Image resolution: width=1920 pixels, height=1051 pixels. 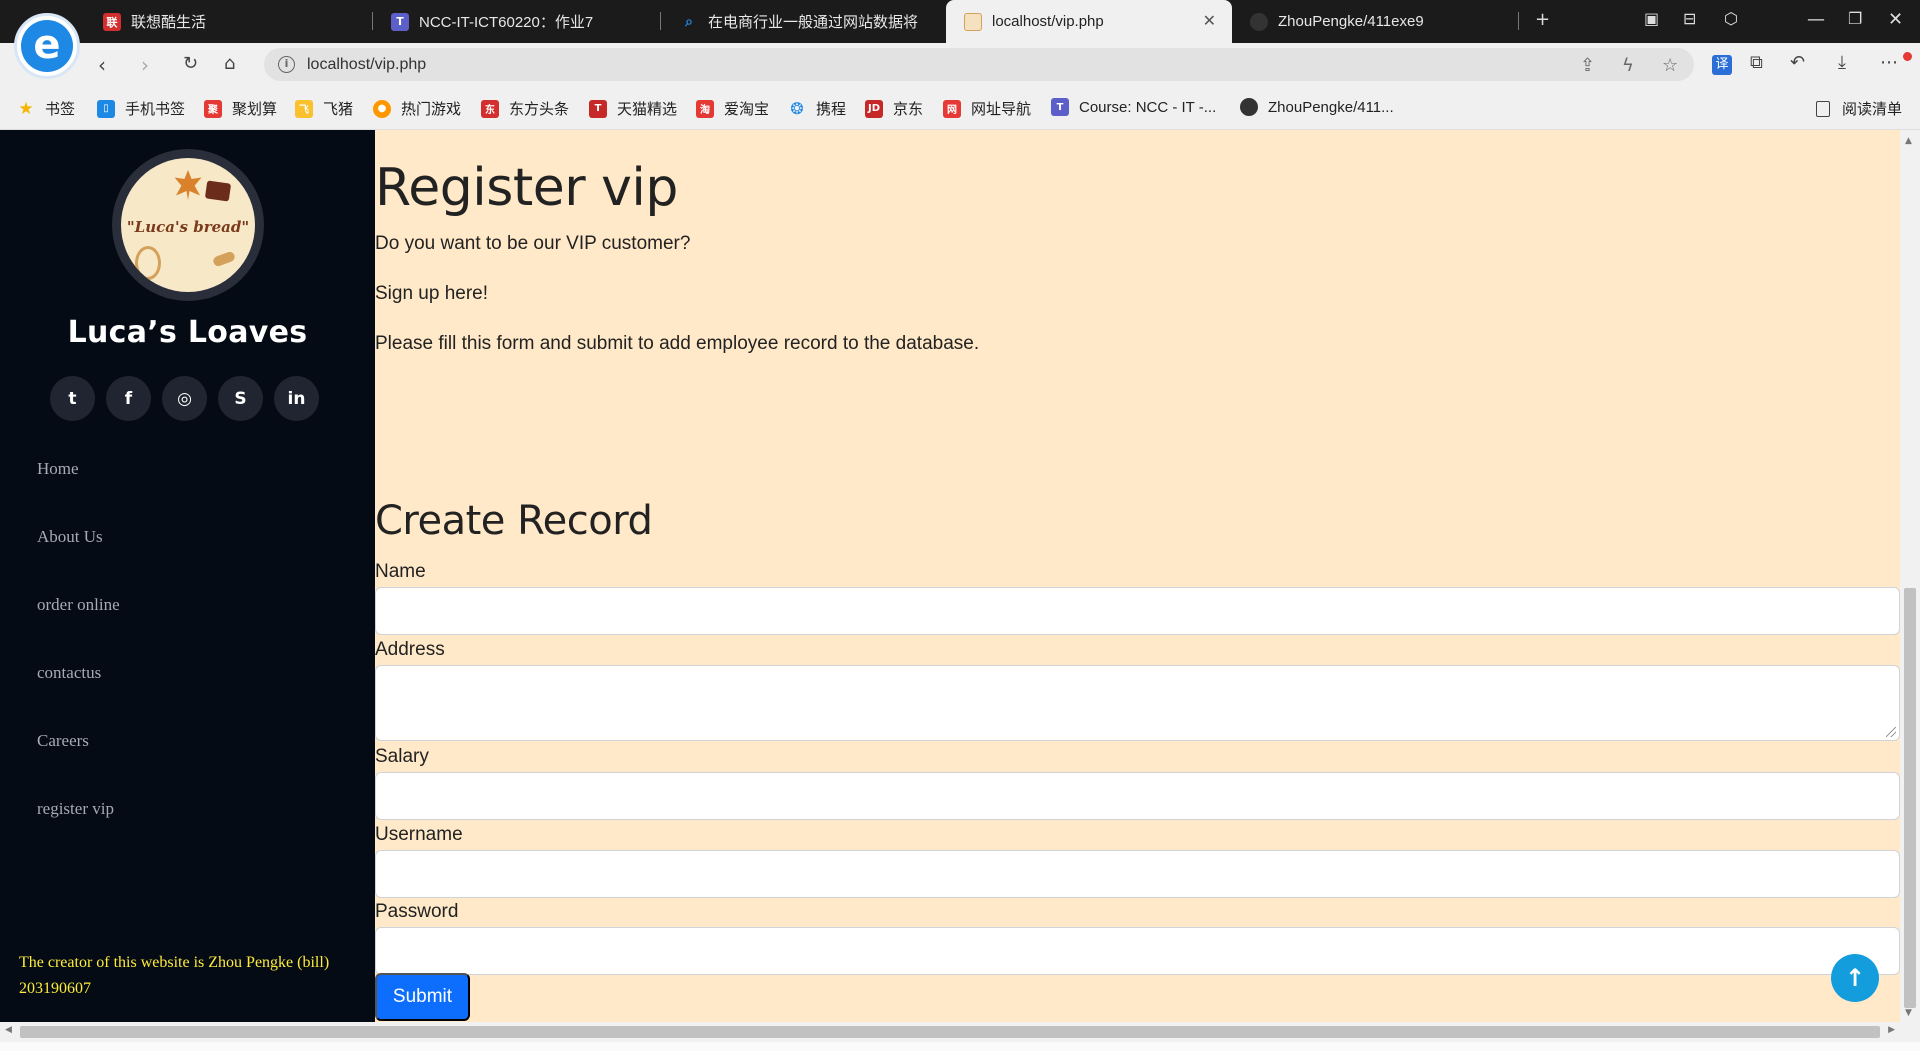 What do you see at coordinates (238, 21) in the screenshot?
I see `tab-lenovo: 联 联想酷生活` at bounding box center [238, 21].